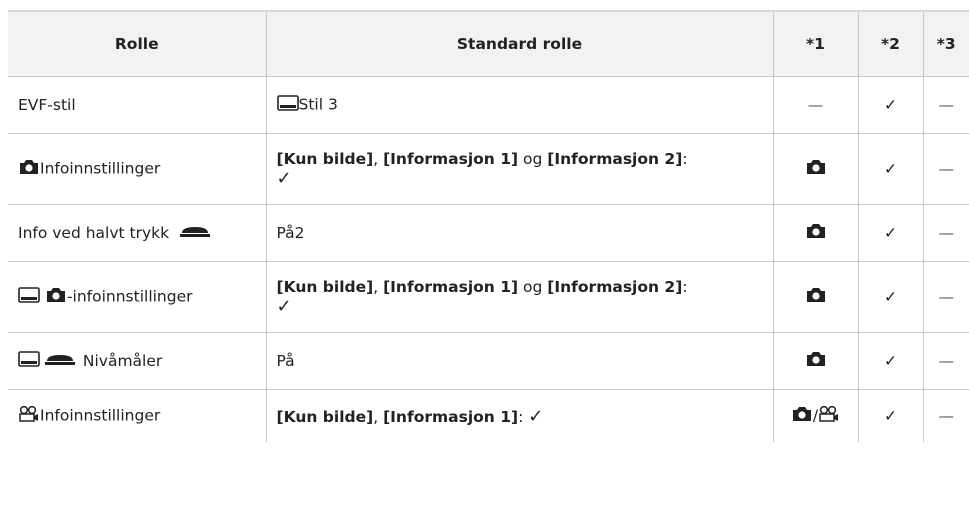 Image resolution: width=969 pixels, height=510 pixels. What do you see at coordinates (129, 296) in the screenshot?
I see `role-label: -infoinnstillinger` at bounding box center [129, 296].